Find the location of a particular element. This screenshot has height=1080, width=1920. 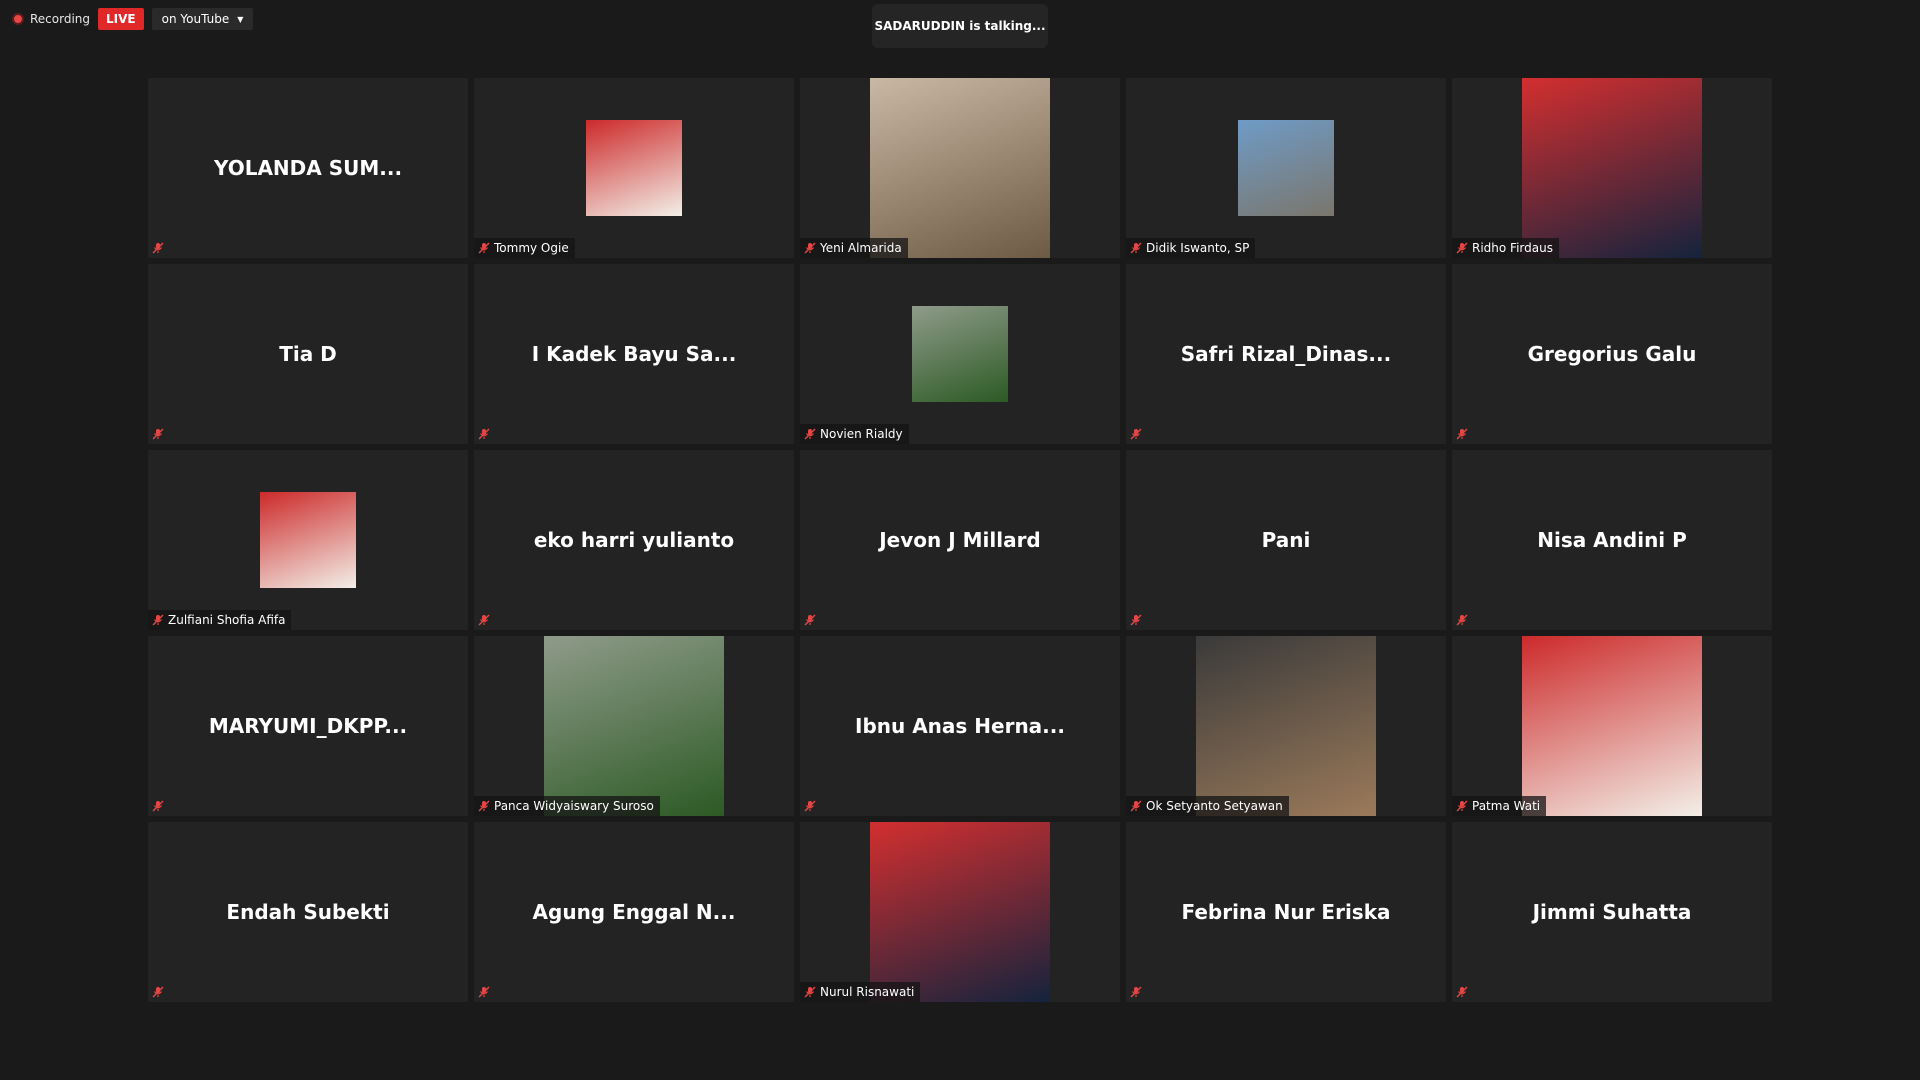

participant-name: Ok Setyanto Setyawan is located at coordinates (1214, 806).